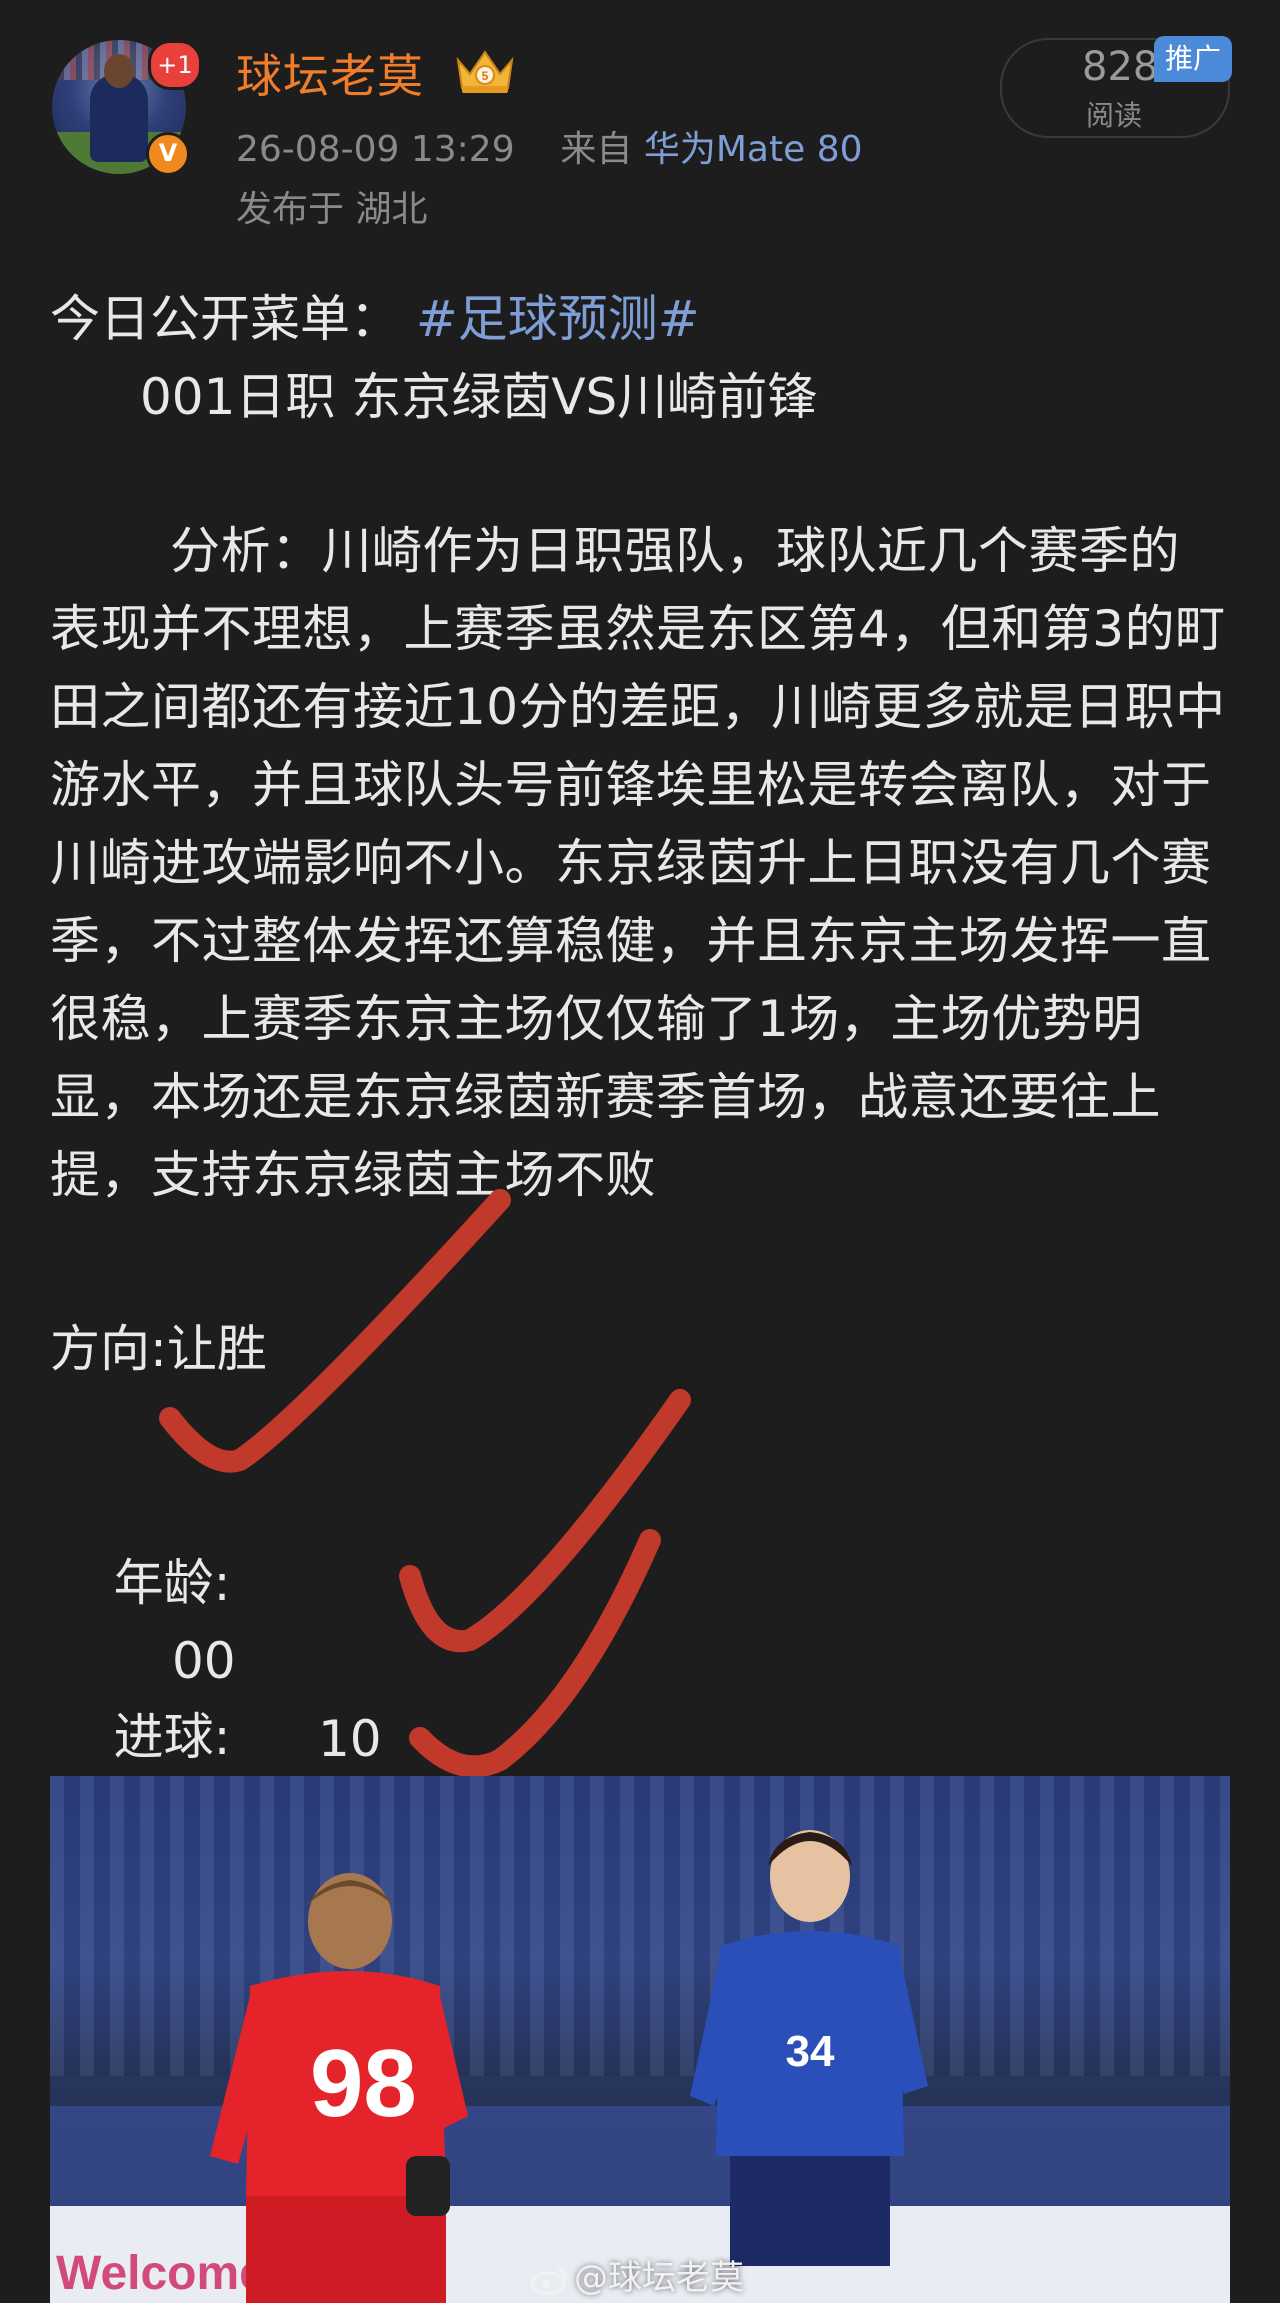 Image resolution: width=1280 pixels, height=2303 pixels. I want to click on verified-badge: V, so click(168, 154).